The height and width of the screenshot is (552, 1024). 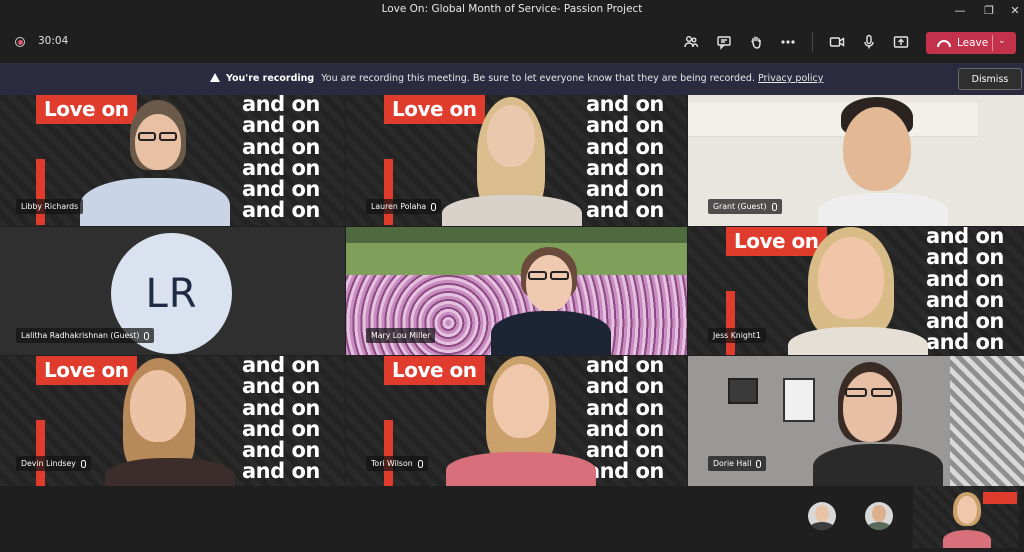 I want to click on toolbar-divider, so click(x=812, y=42).